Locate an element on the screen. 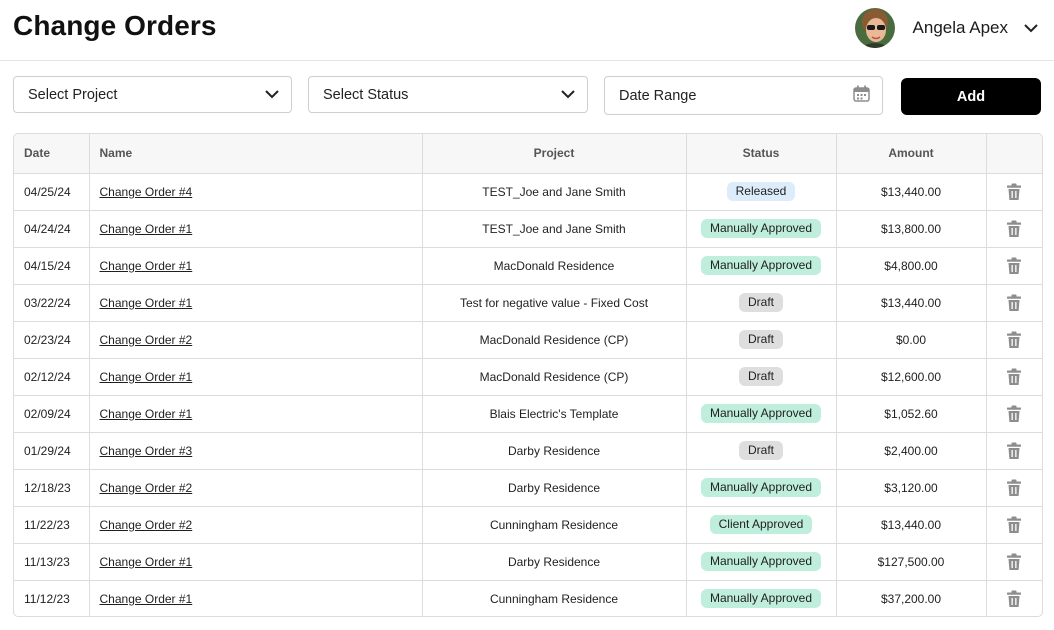 The width and height of the screenshot is (1054, 630). cell-date: 03/22/24 is located at coordinates (52, 303).